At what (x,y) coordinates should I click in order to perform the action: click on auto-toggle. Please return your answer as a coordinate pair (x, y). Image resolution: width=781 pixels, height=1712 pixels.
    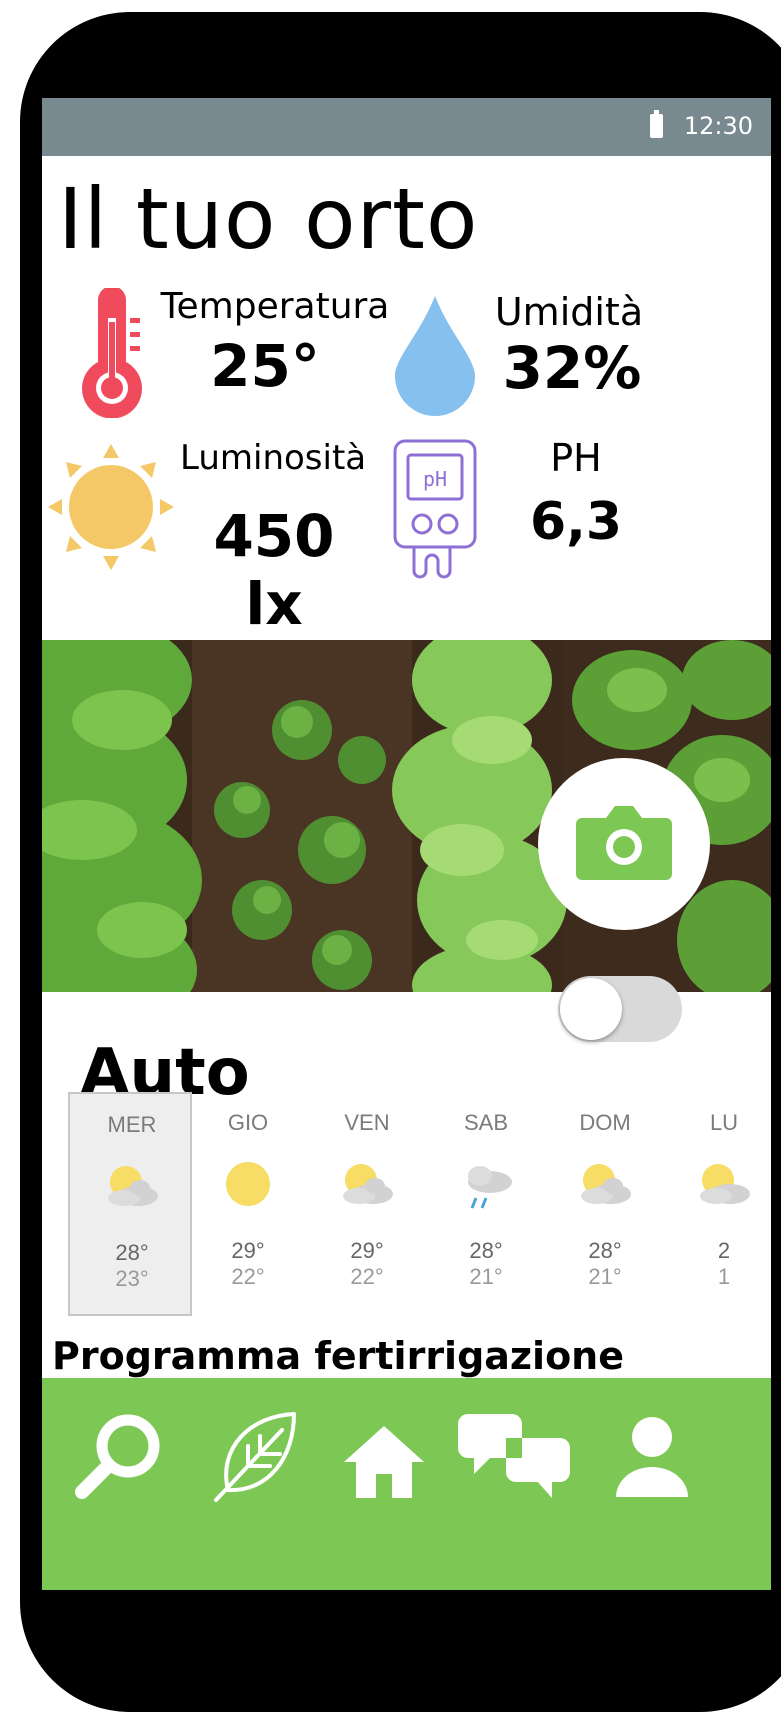
    Looking at the image, I should click on (617, 1009).